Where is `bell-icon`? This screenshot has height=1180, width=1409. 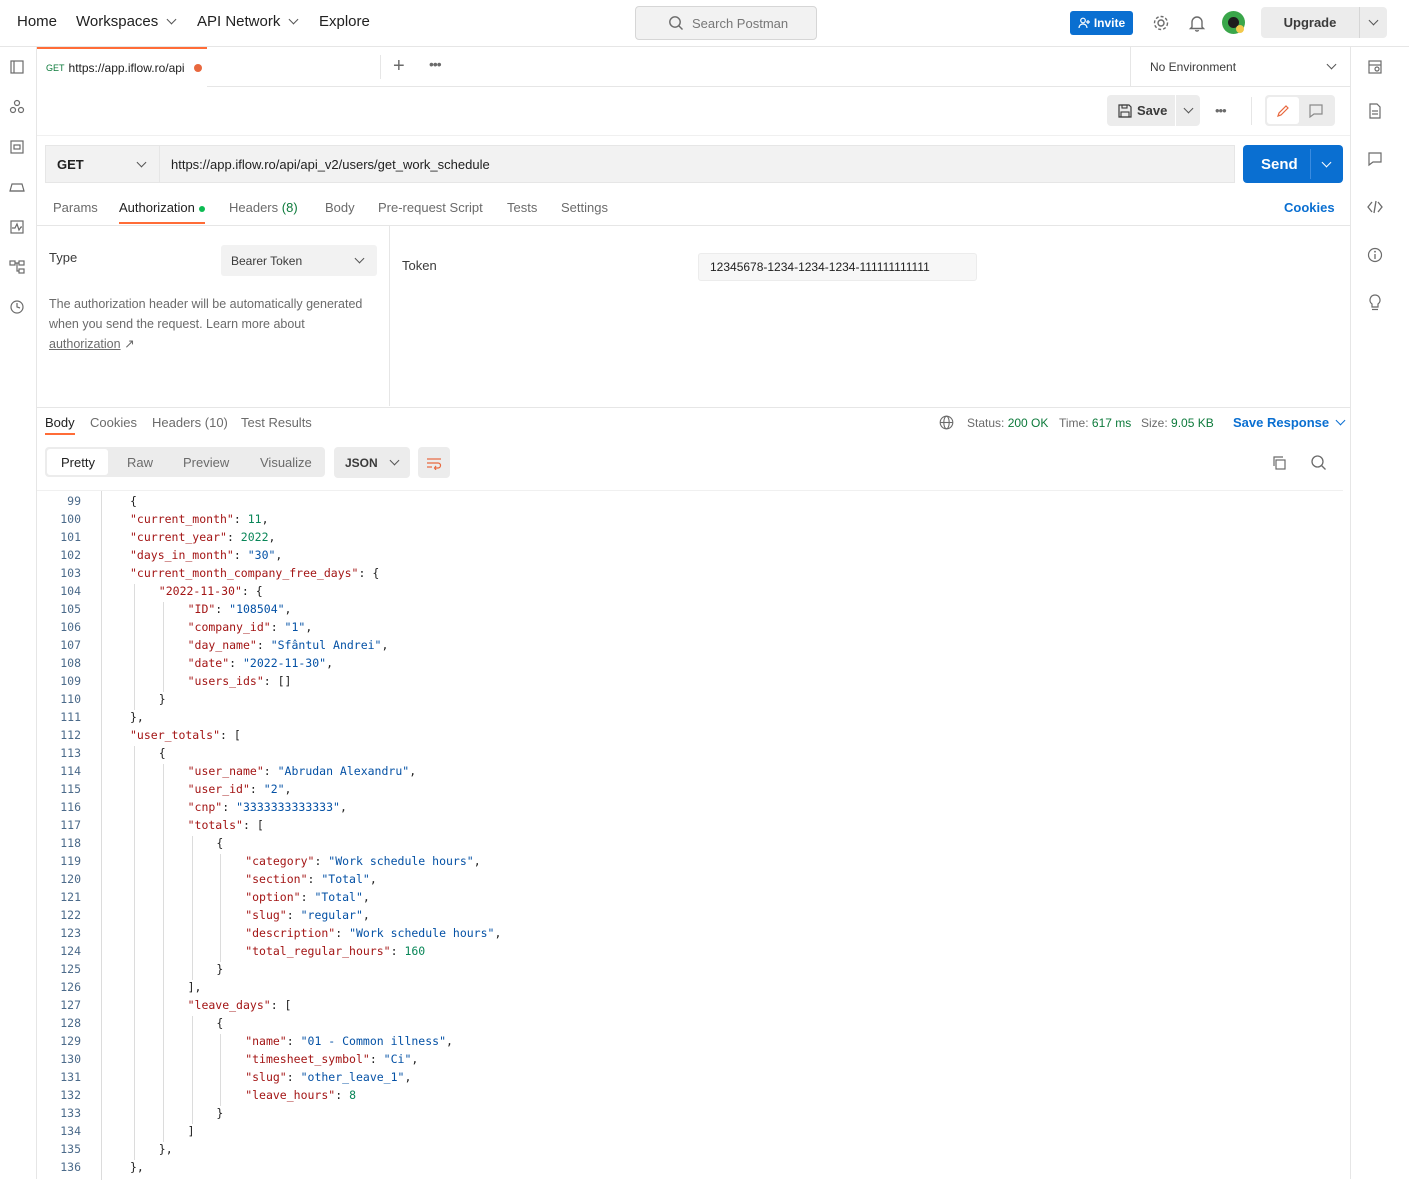 bell-icon is located at coordinates (1197, 23).